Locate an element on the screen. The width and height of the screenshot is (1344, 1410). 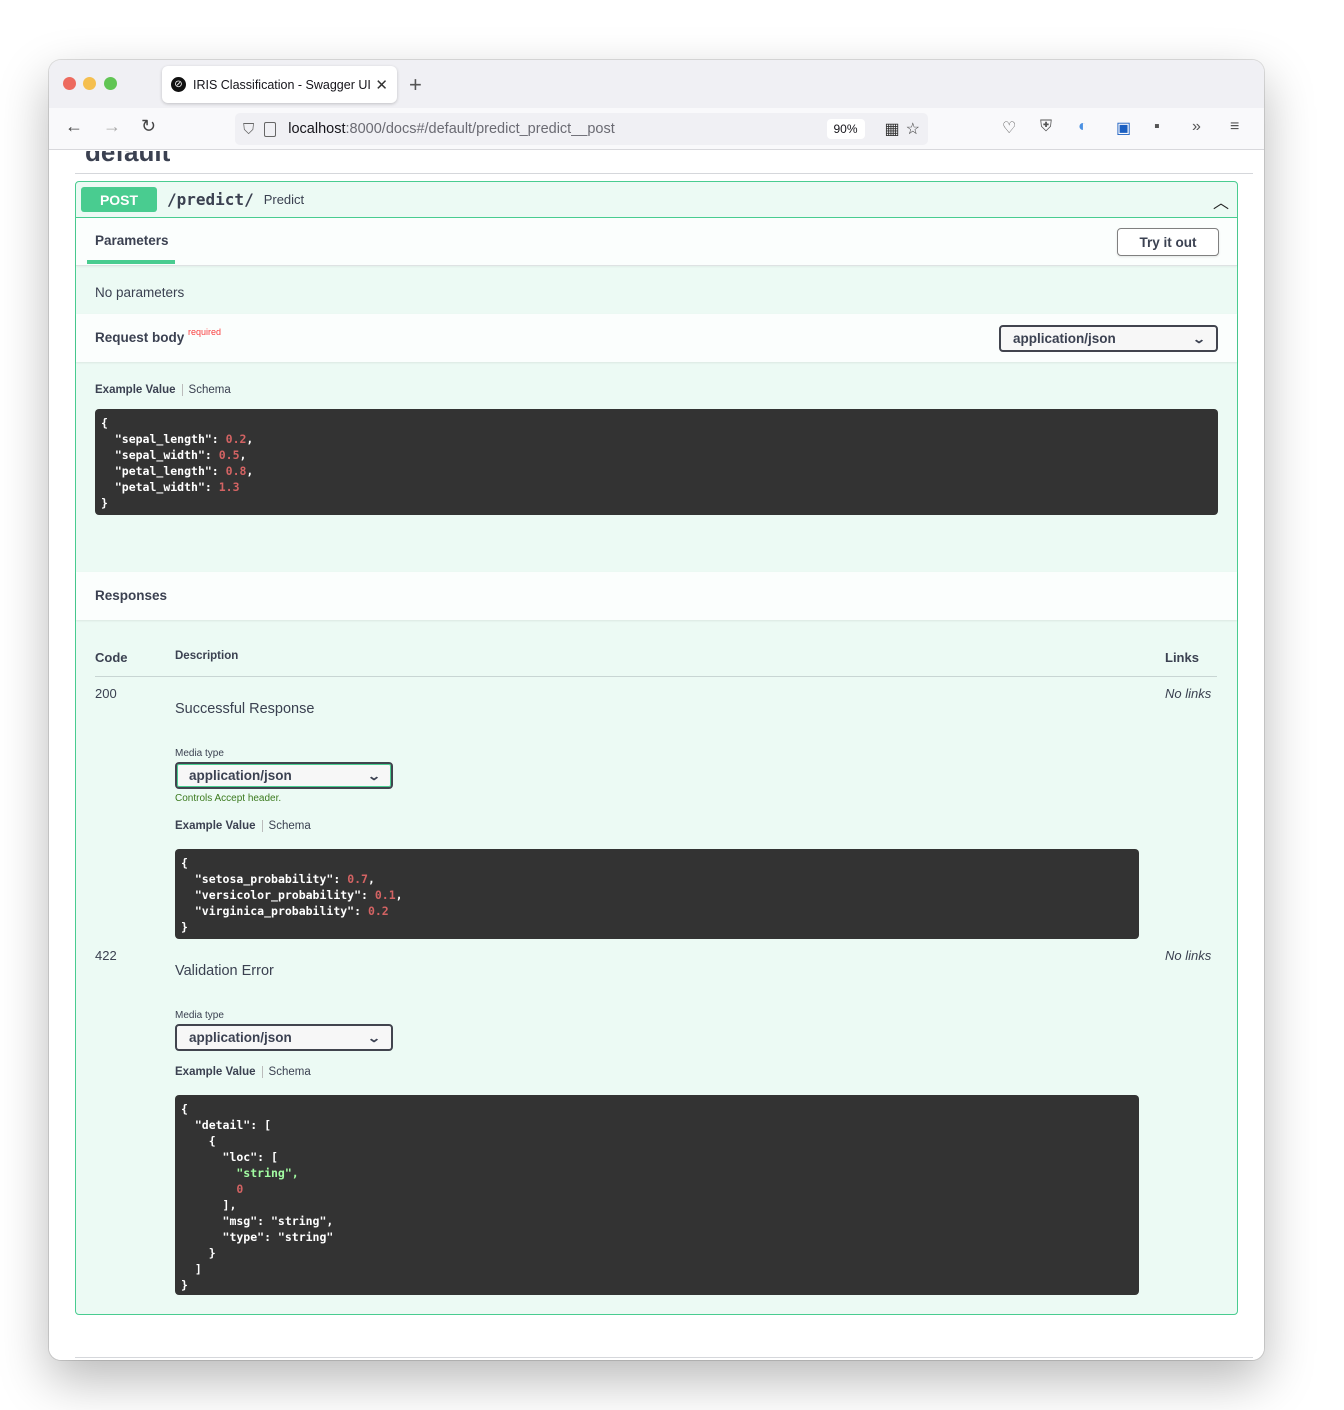
response-200-example-tabs: Example Value Schema is located at coordinates (243, 826).